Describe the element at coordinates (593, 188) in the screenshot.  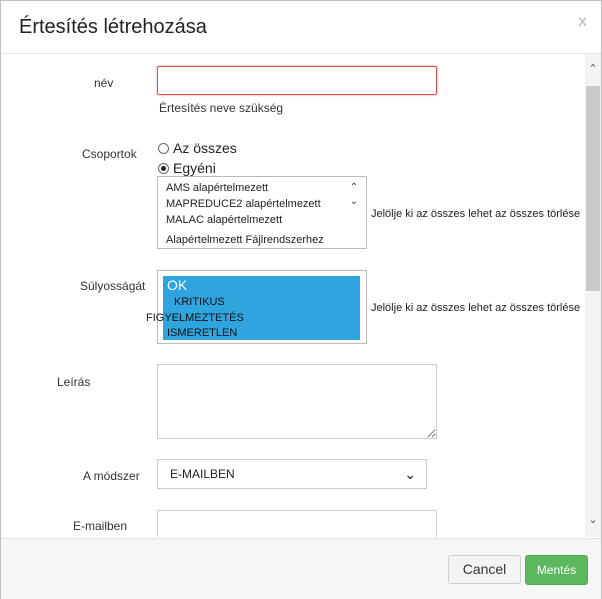
I see `scrollbar-thumb` at that location.